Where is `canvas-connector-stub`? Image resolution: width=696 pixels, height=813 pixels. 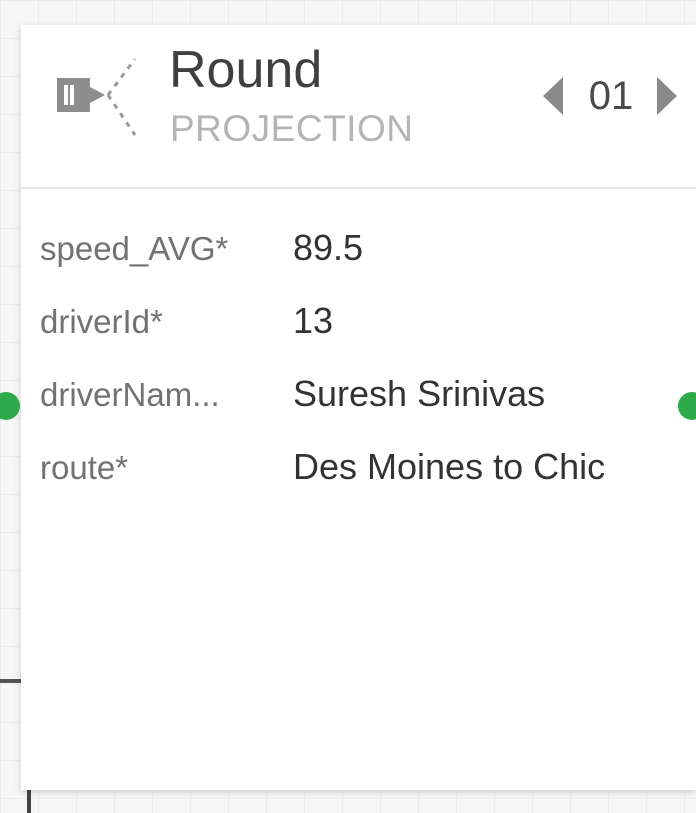
canvas-connector-stub is located at coordinates (11, 681).